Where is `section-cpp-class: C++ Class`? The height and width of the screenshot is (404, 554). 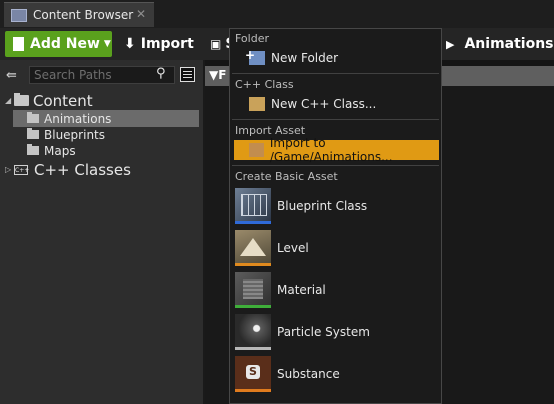 section-cpp-class: C++ Class is located at coordinates (264, 84).